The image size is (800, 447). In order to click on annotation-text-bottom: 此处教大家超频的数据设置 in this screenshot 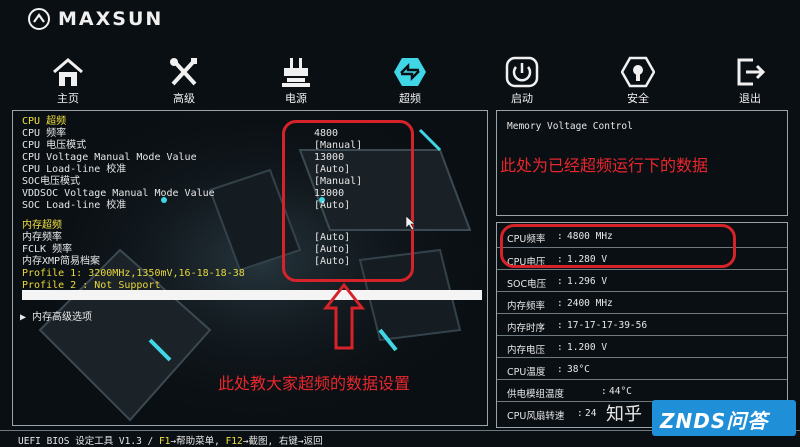, I will do `click(314, 383)`.